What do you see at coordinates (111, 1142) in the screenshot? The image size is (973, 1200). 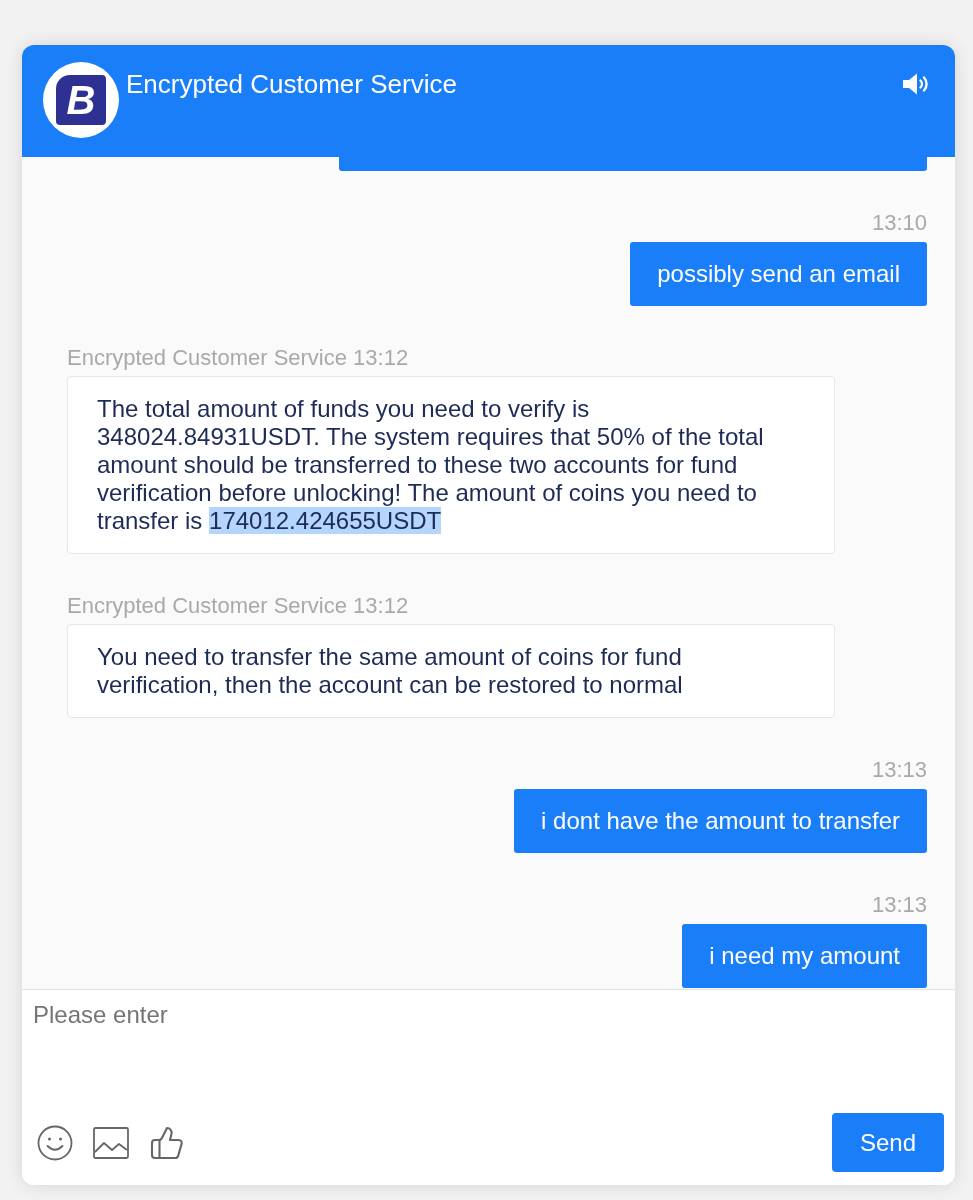 I see `image-icon` at bounding box center [111, 1142].